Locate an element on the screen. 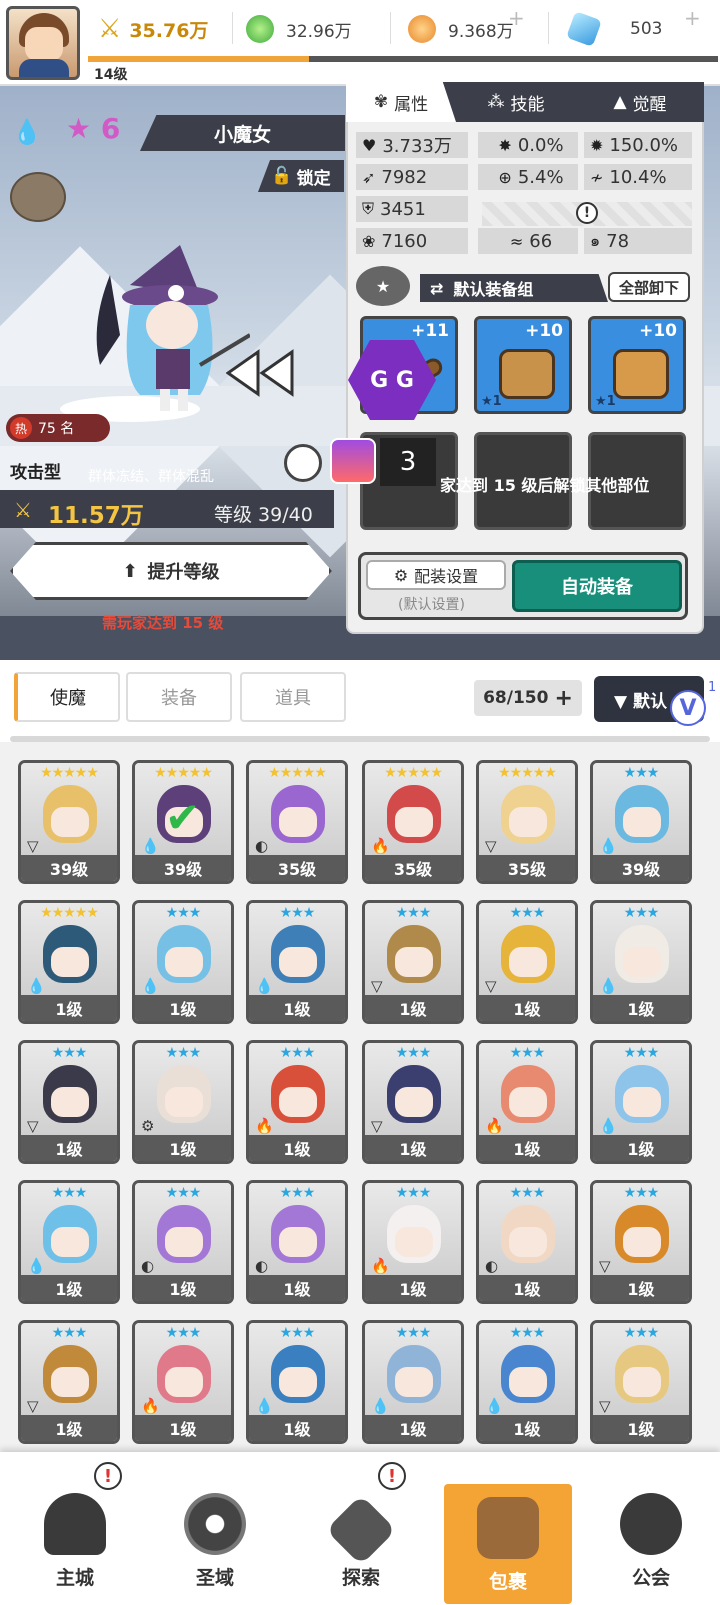 The height and width of the screenshot is (1605, 720). tab-label: 使魔 is located at coordinates (68, 698).